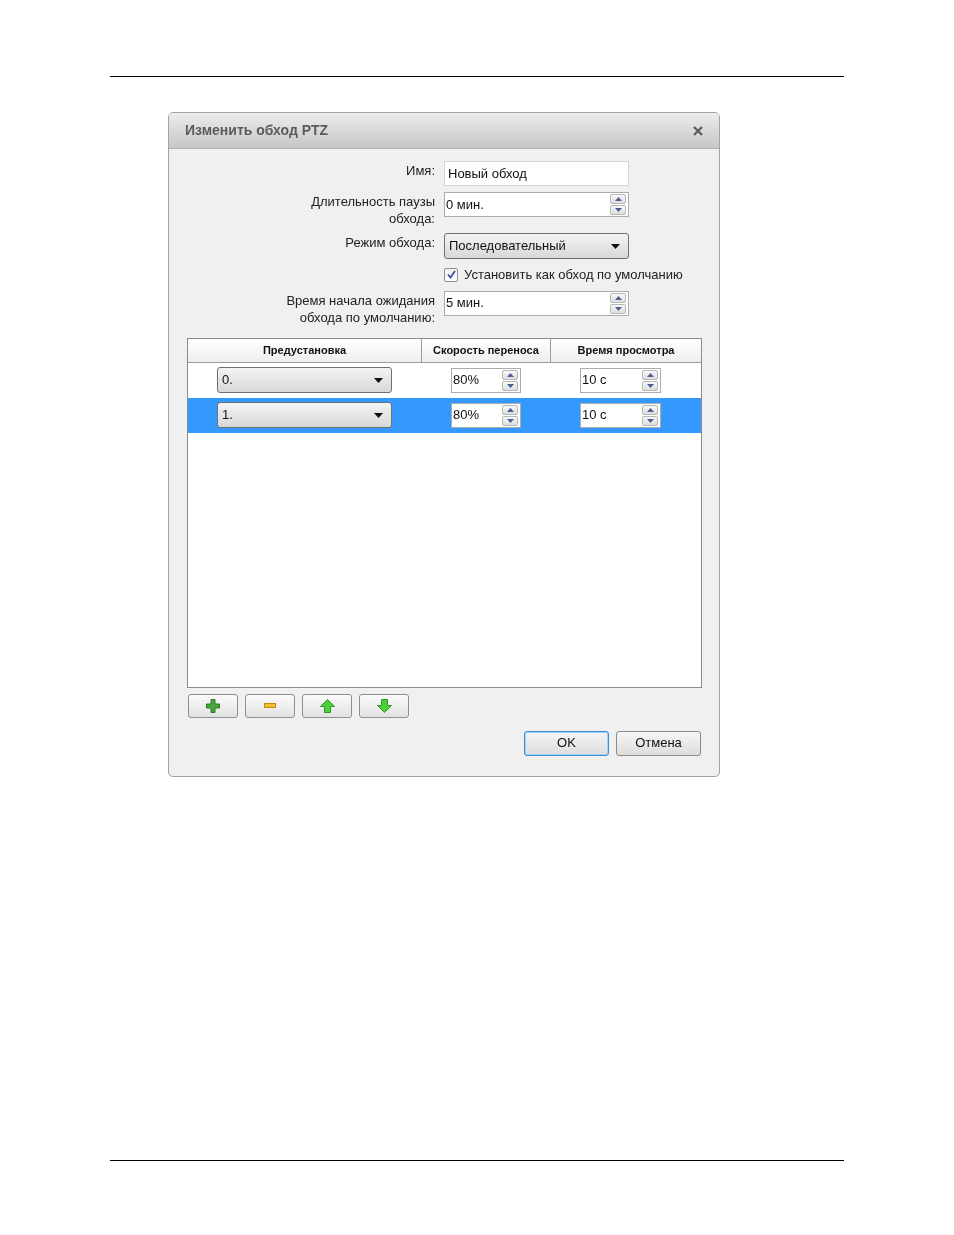 This screenshot has height=1235, width=954. I want to click on arrow-up-icon, so click(327, 705).